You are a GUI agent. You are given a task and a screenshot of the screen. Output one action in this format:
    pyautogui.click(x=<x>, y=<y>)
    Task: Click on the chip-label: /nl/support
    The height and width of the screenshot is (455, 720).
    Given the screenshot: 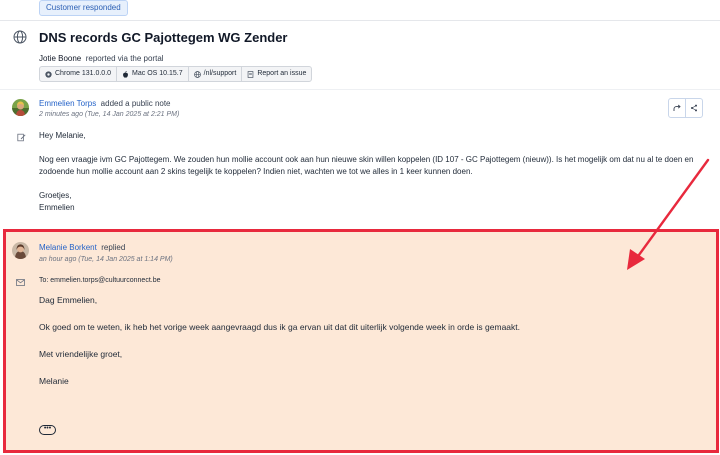 What is the action you would take?
    pyautogui.click(x=220, y=73)
    